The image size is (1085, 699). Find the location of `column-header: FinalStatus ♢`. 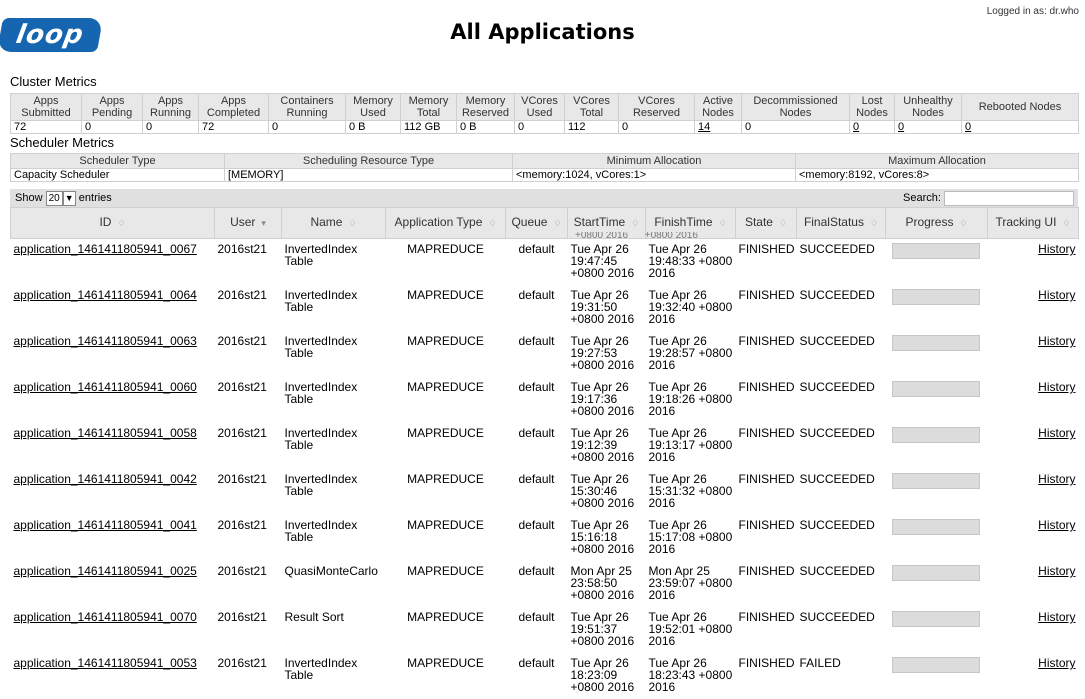

column-header: FinalStatus ♢ is located at coordinates (841, 223).